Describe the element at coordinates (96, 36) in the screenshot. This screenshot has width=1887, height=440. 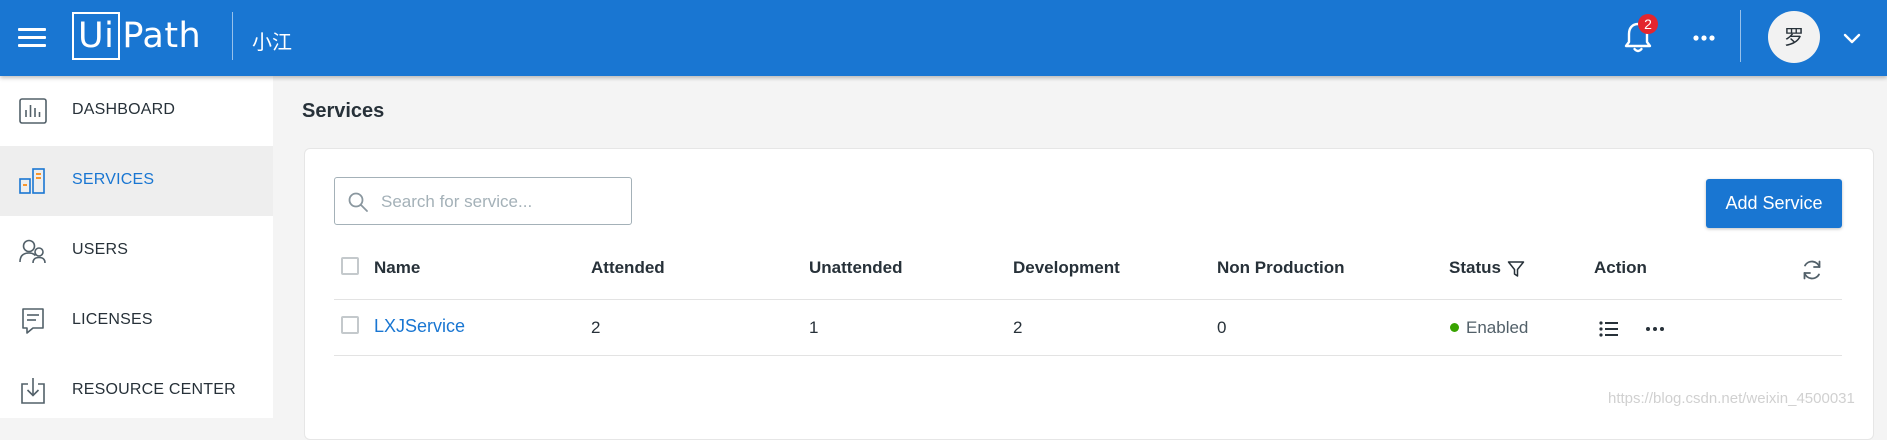
I see `logo-boxed-text: Ui` at that location.